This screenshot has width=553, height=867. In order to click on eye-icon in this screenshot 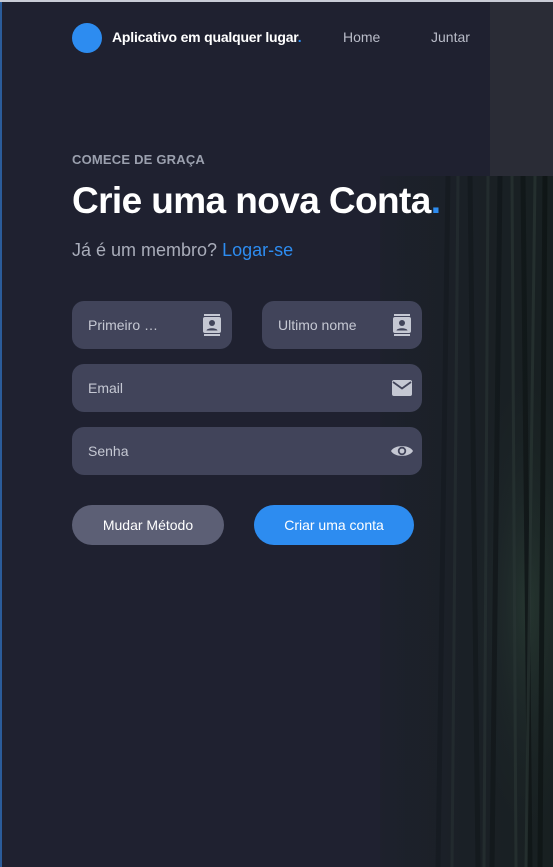, I will do `click(402, 451)`.